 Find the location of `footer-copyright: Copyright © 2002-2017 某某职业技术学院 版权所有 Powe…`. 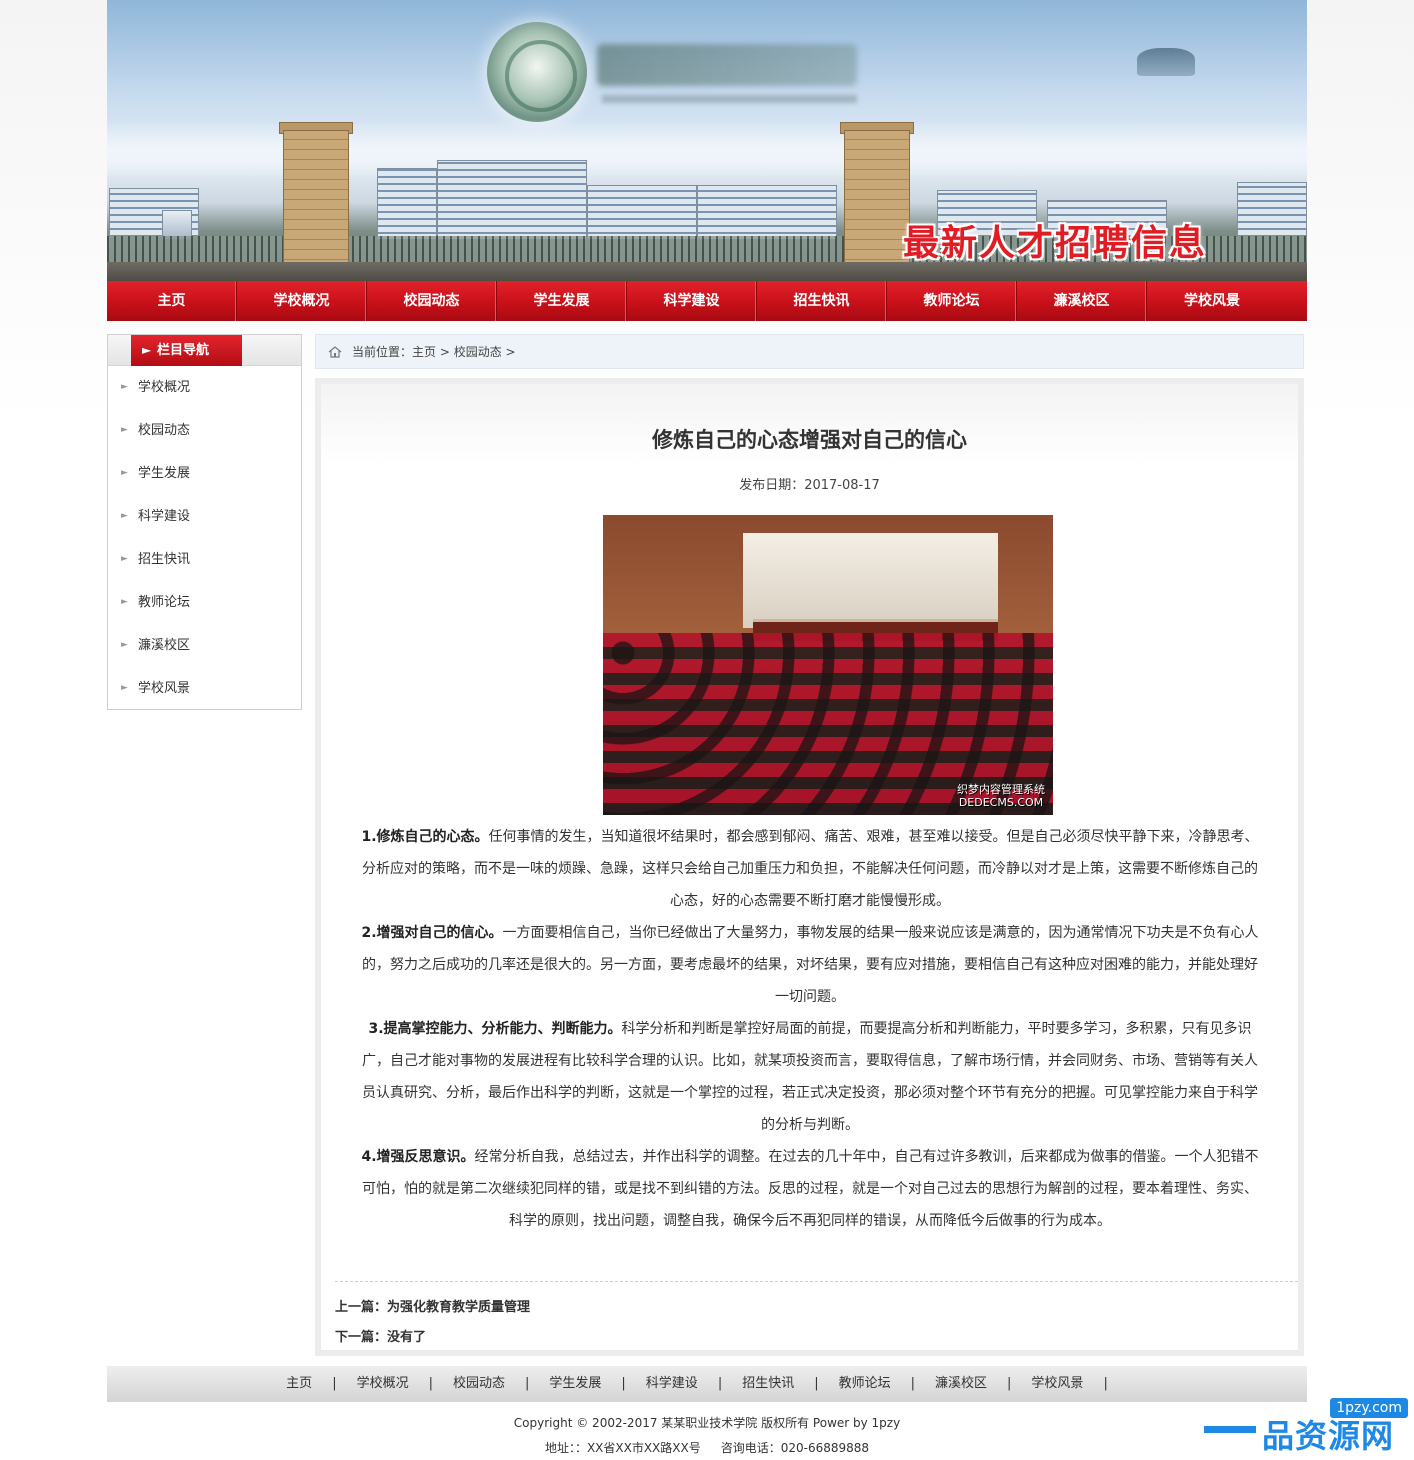

footer-copyright: Copyright © 2002-2017 某某职业技术学院 版权所有 Powe… is located at coordinates (707, 1423).